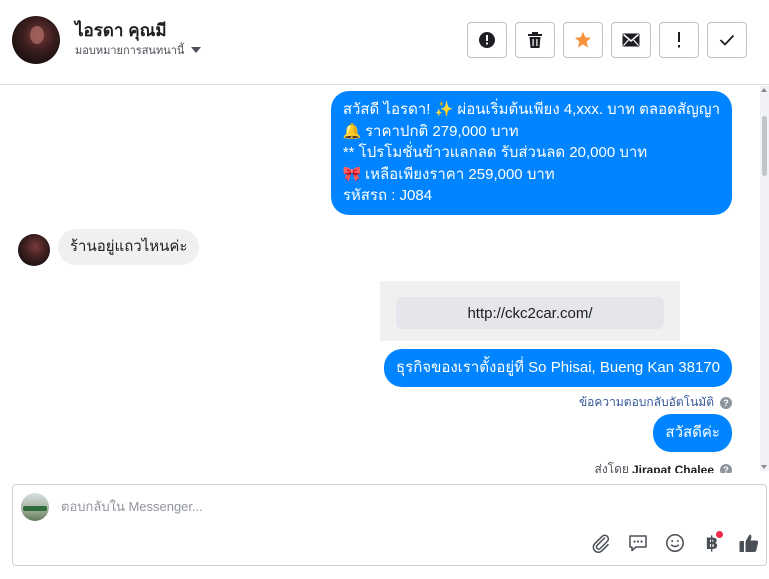 The image size is (769, 579). I want to click on contact-avatar-small, so click(34, 250).